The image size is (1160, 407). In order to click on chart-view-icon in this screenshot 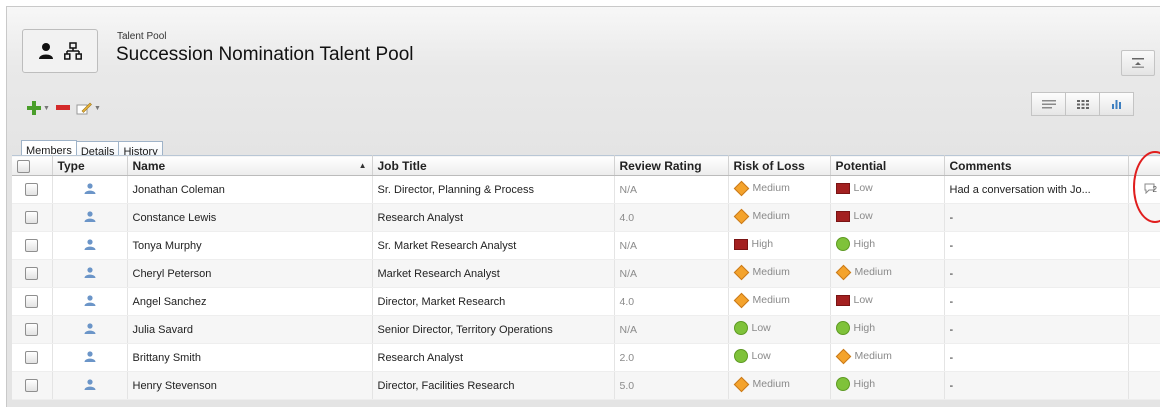, I will do `click(1116, 104)`.